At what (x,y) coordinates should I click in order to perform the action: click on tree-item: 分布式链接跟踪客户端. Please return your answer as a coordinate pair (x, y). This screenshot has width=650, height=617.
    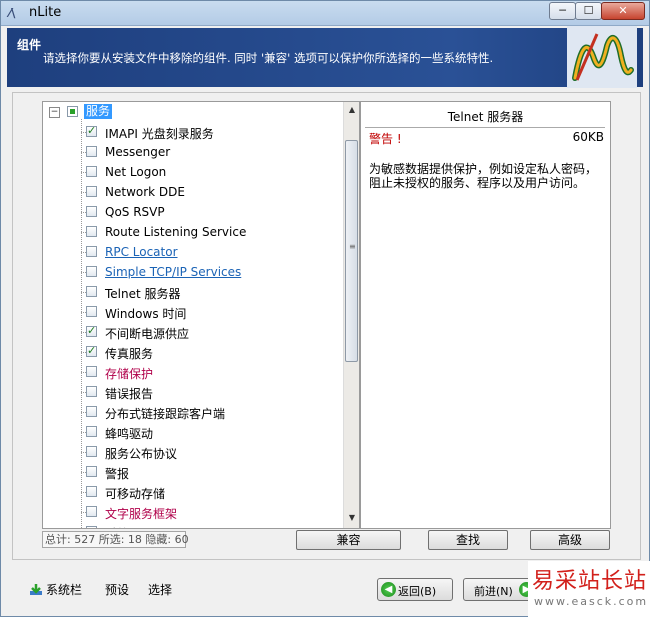
    Looking at the image, I should click on (193, 412).